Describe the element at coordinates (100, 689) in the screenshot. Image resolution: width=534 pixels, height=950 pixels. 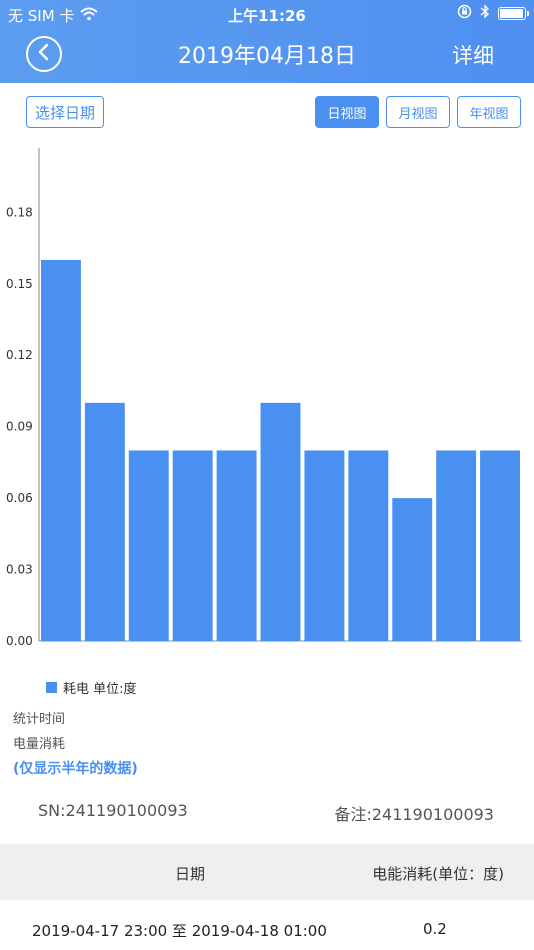
I see `legend-label: 耗电 单位:度` at that location.